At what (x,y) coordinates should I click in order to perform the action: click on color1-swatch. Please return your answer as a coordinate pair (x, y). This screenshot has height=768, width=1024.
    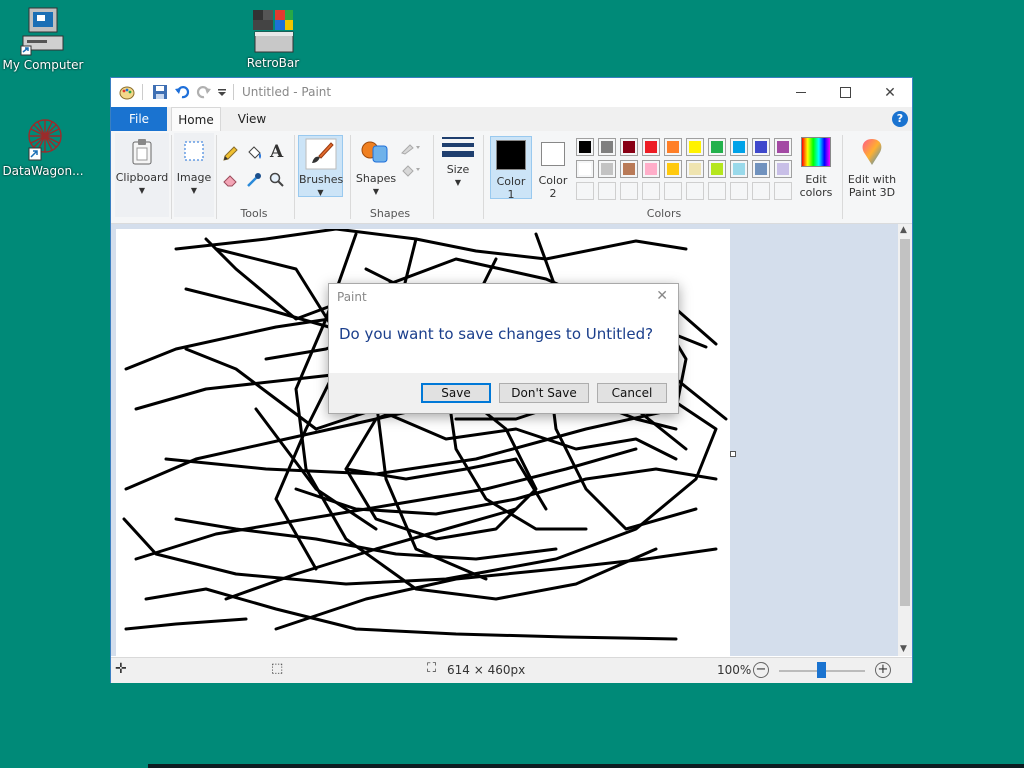
    Looking at the image, I should click on (511, 155).